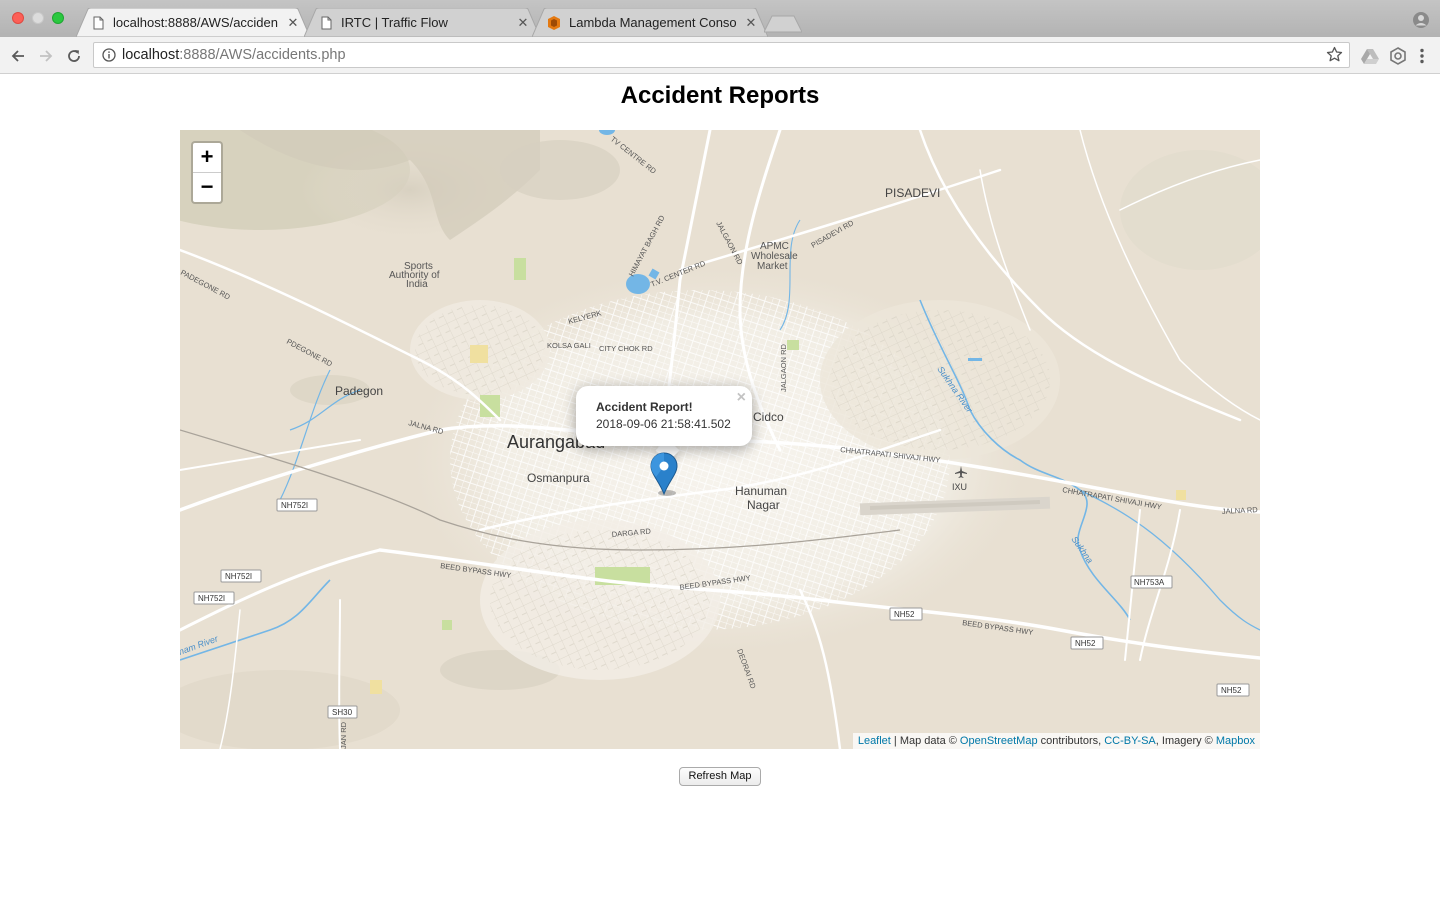 This screenshot has height=900, width=1440. What do you see at coordinates (783, 367) in the screenshot?
I see `label-jalgaon-rd-2: JALGAON RD` at bounding box center [783, 367].